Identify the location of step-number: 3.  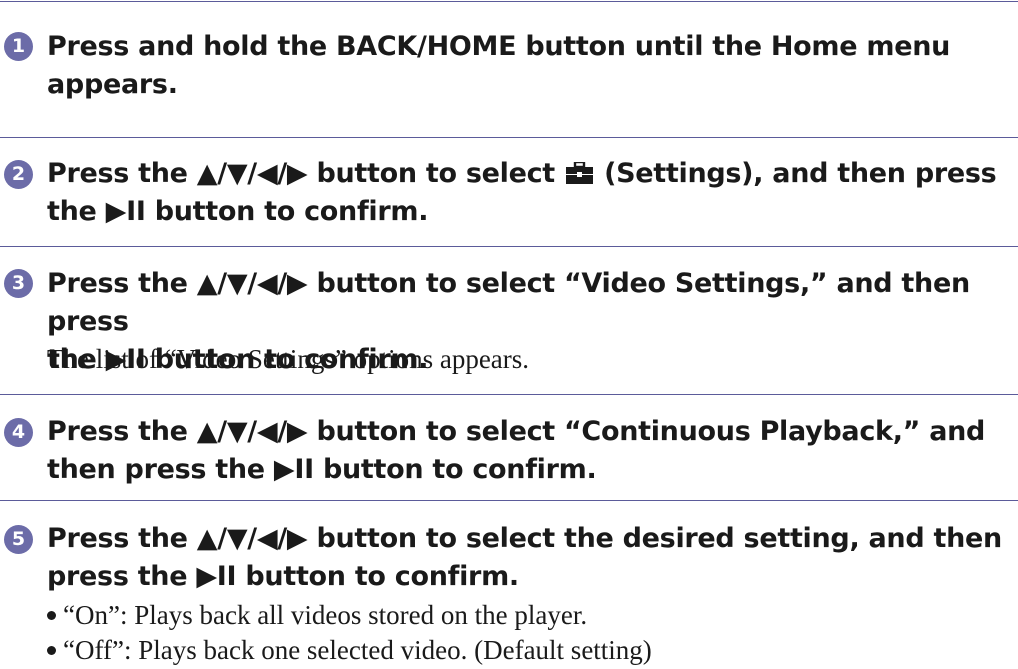
(18, 283).